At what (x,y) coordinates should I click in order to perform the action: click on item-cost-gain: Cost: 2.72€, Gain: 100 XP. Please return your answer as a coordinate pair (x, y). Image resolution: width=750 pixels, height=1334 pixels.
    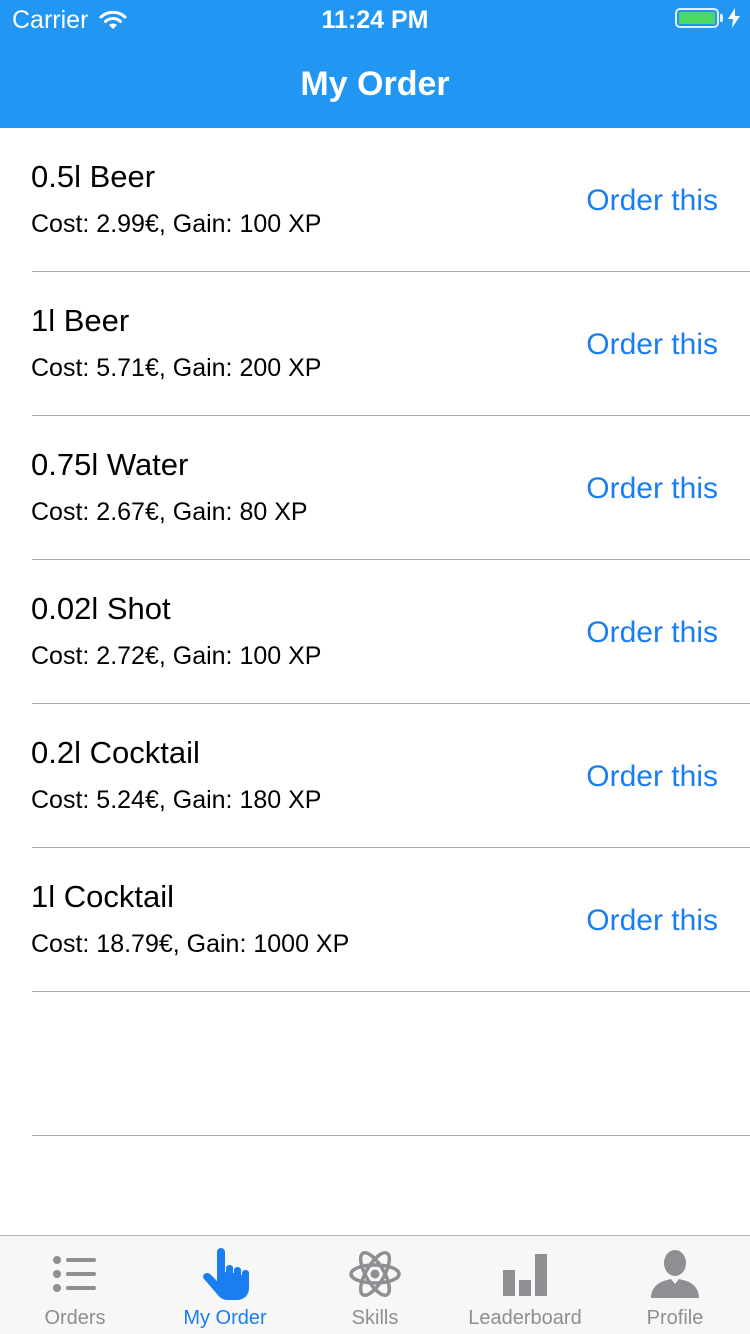
    Looking at the image, I should click on (176, 656).